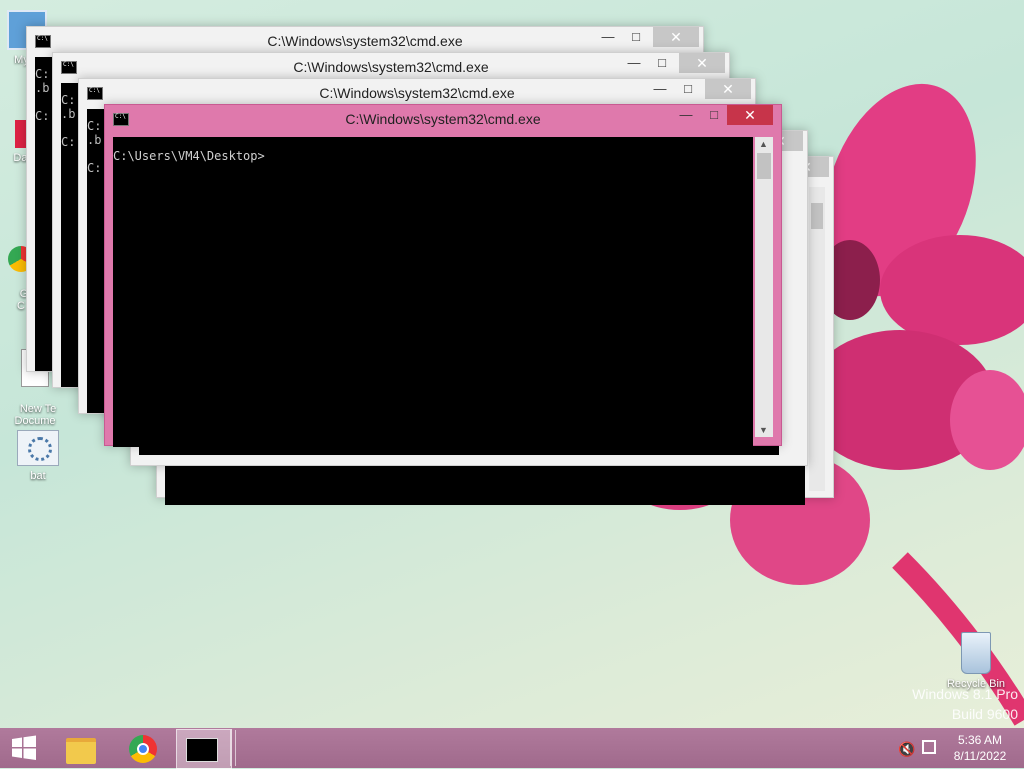  I want to click on desktop-icon-recycle-bin: Recycle Bin, so click(976, 661).